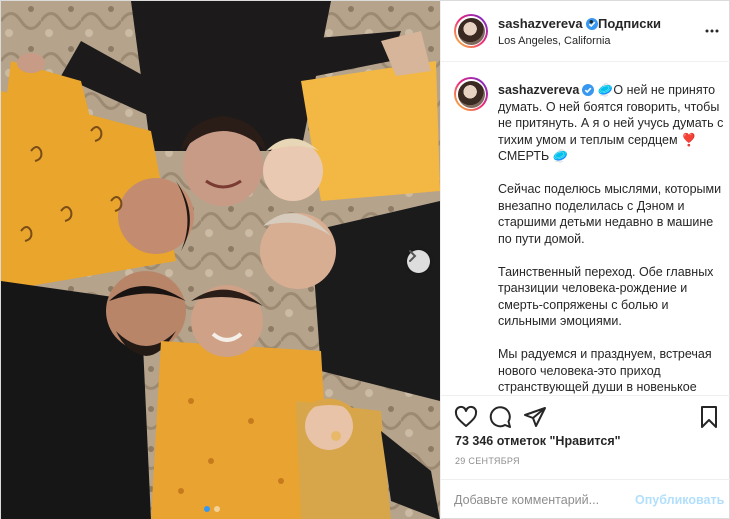 The height and width of the screenshot is (519, 730). What do you see at coordinates (689, 139) in the screenshot?
I see `emoji: ❣️` at bounding box center [689, 139].